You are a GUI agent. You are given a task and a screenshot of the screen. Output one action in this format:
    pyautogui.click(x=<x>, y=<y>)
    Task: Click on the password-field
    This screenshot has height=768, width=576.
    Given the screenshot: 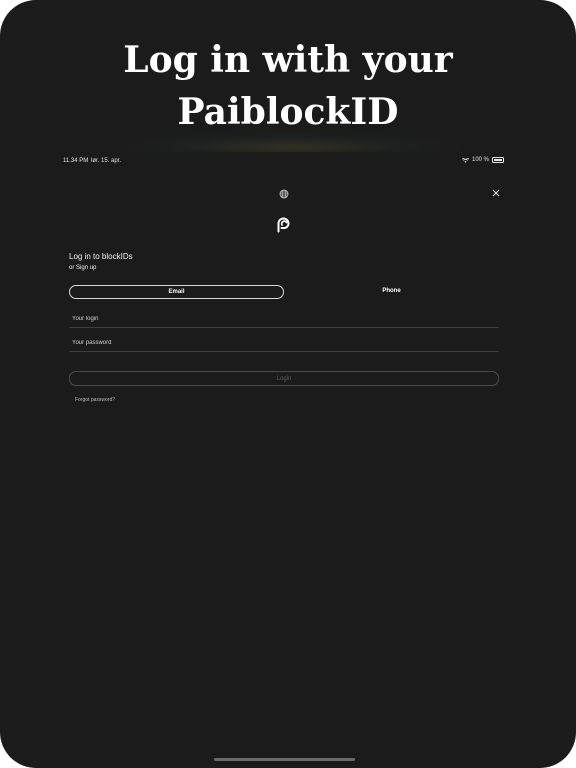 What is the action you would take?
    pyautogui.click(x=284, y=344)
    